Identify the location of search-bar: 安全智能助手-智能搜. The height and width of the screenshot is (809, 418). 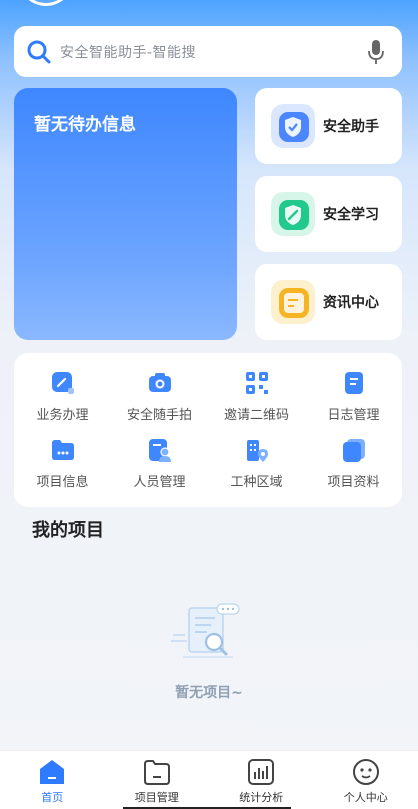
(208, 51).